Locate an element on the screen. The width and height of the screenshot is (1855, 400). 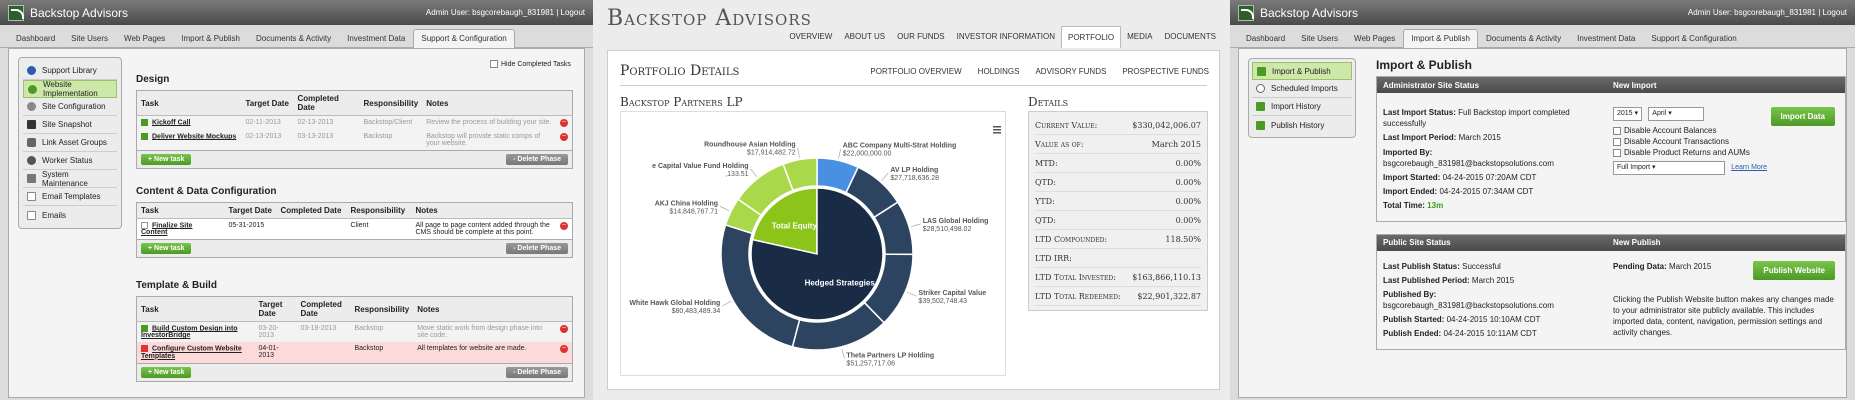
worker-icon is located at coordinates (31, 160).